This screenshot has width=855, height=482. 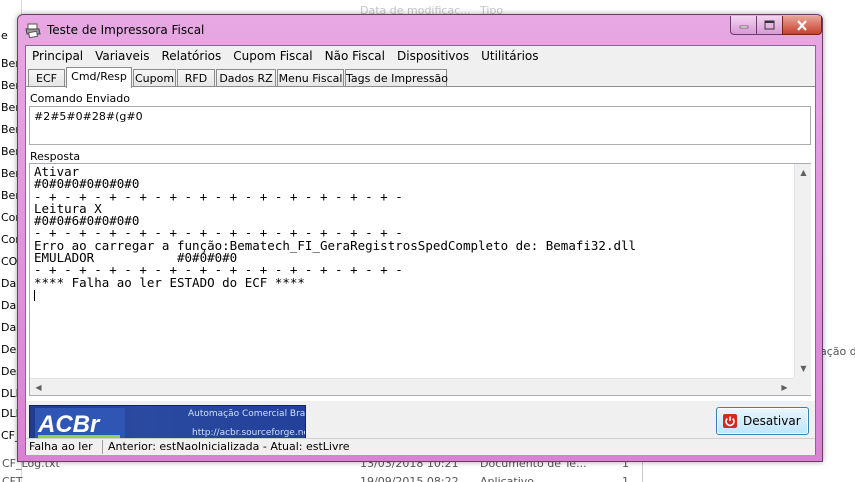 I want to click on command-label: Comando Enviado, so click(x=80, y=98).